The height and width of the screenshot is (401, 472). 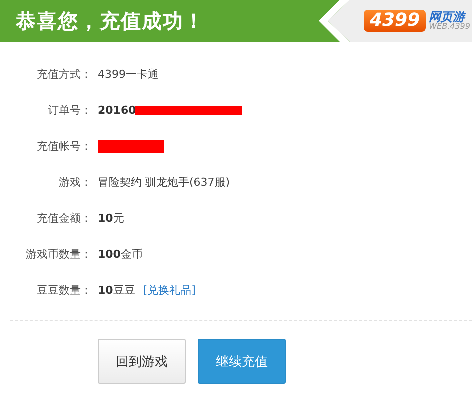 What do you see at coordinates (64, 74) in the screenshot?
I see `field-label: 充值方式：` at bounding box center [64, 74].